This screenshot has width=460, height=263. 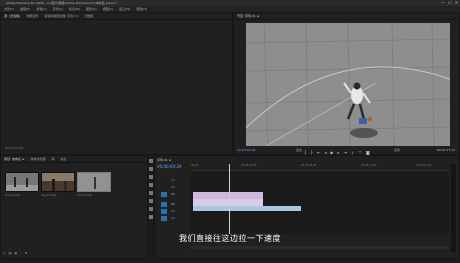 What do you see at coordinates (173, 187) in the screenshot?
I see `track-header-v2: V2` at bounding box center [173, 187].